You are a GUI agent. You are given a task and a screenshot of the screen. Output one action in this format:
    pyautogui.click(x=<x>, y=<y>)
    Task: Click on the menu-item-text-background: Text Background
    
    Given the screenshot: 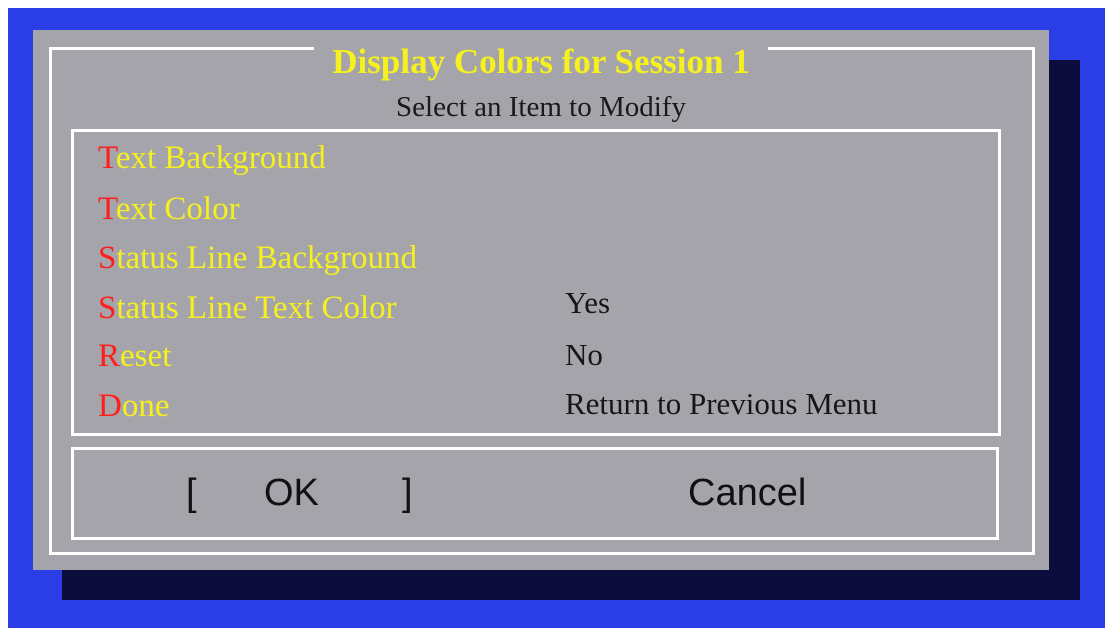 What is the action you would take?
    pyautogui.click(x=313, y=158)
    